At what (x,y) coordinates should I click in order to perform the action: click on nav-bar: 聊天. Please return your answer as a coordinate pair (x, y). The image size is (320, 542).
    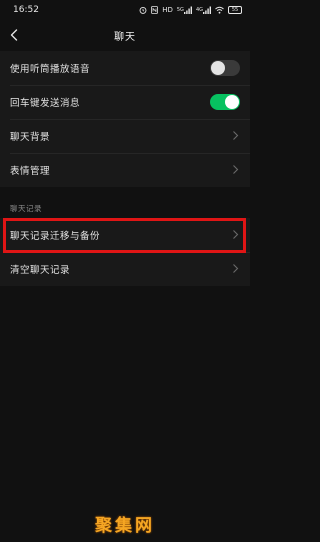
    Looking at the image, I should click on (125, 35).